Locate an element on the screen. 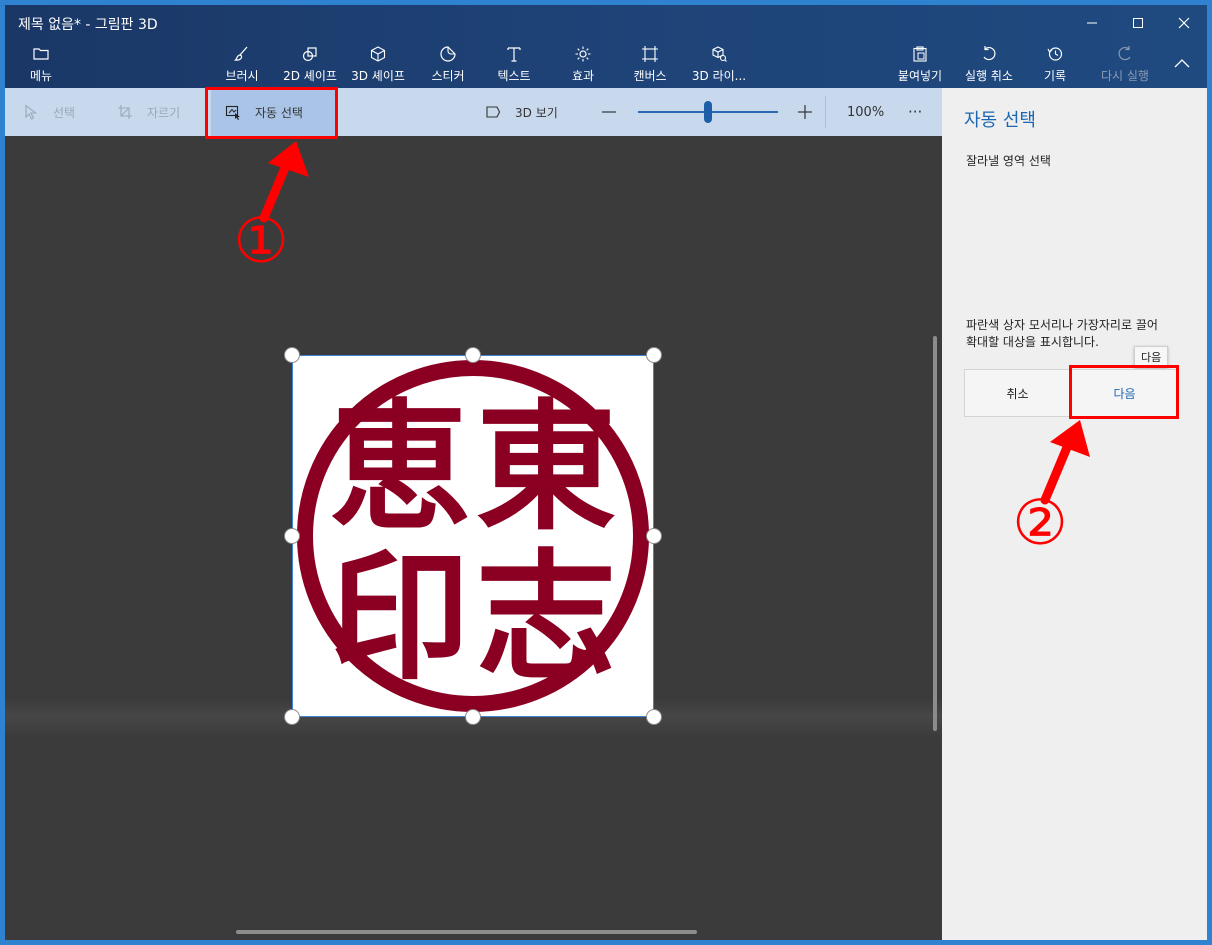 This screenshot has width=1212, height=945. paste-label: 붙여넣기 is located at coordinates (920, 76).